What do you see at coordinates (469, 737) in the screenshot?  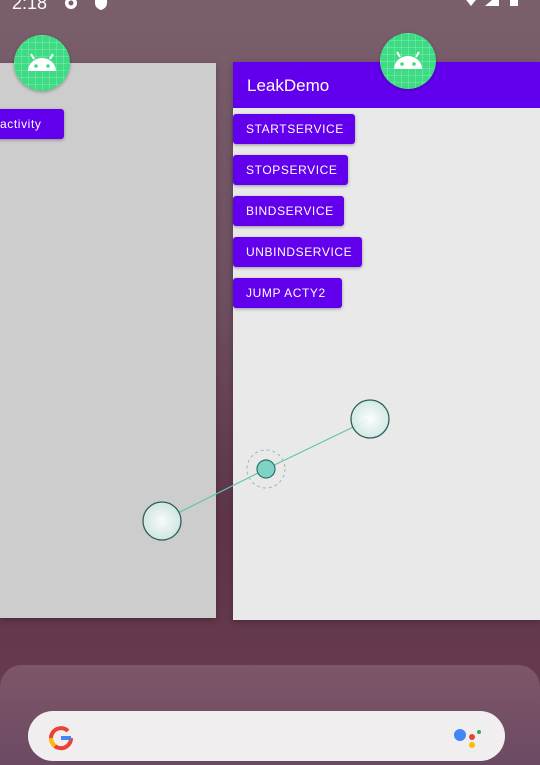 I see `google-assistant-icon` at bounding box center [469, 737].